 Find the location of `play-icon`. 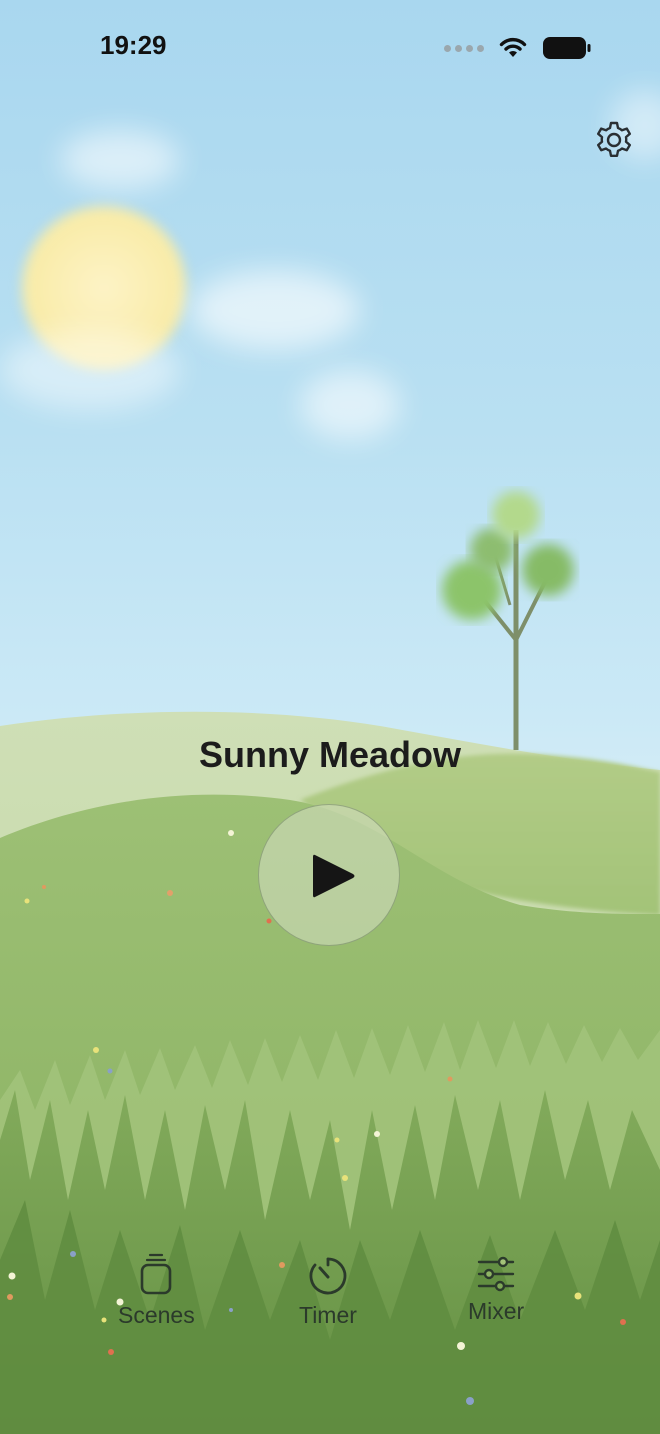

play-icon is located at coordinates (334, 876).